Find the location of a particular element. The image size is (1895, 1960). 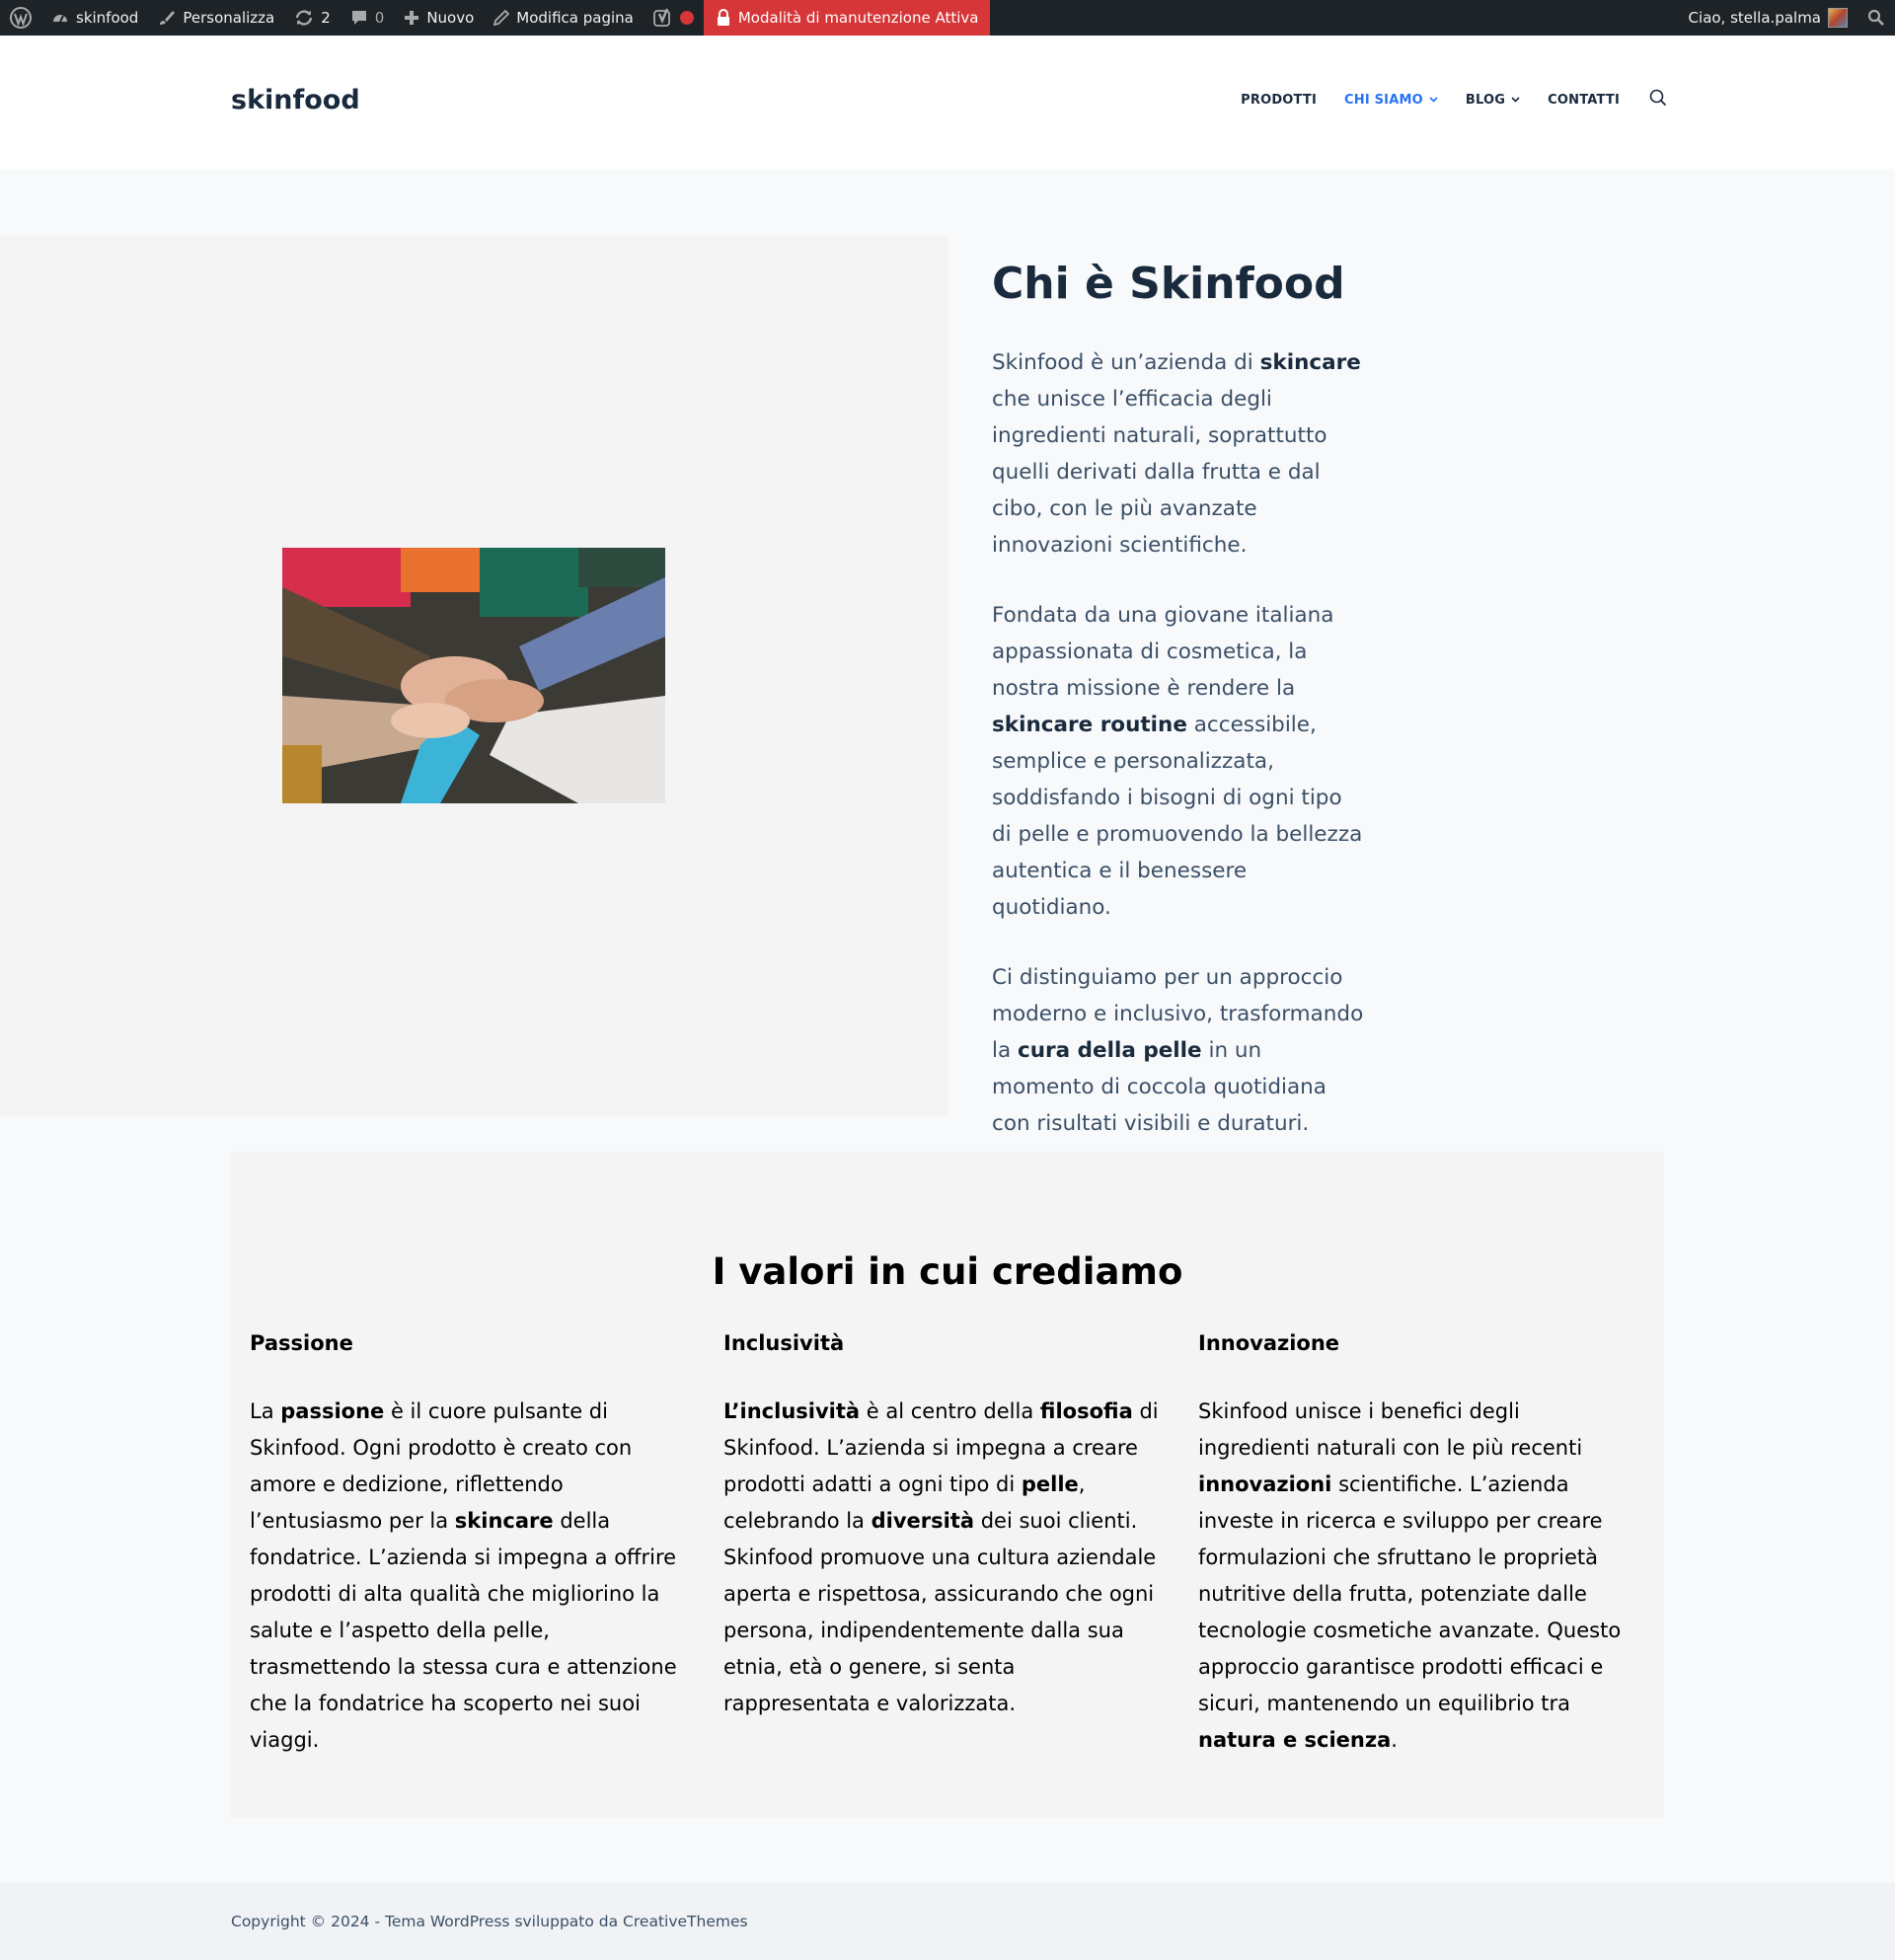

wordpress-logo-icon is located at coordinates (20, 18).